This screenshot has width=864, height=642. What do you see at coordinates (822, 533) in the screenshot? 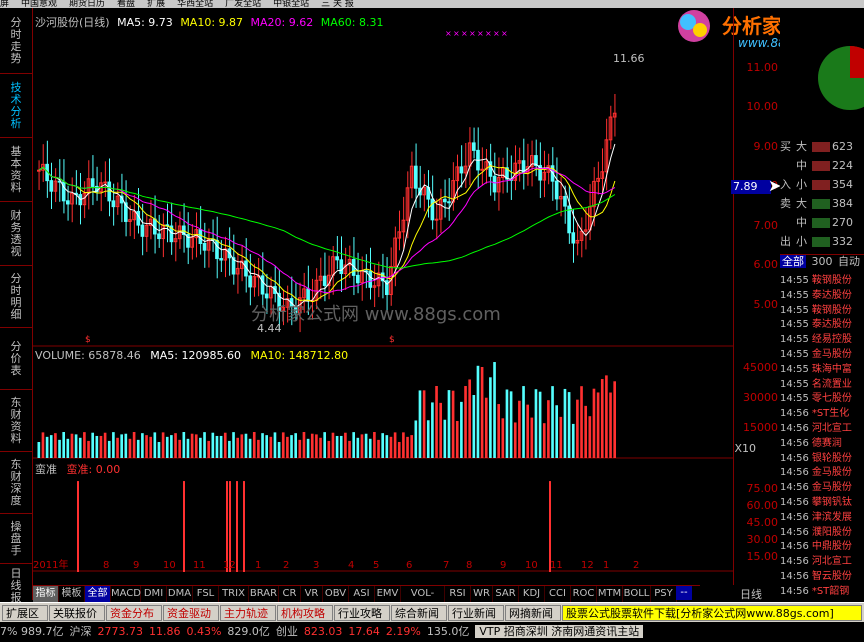
I see `ticker-row: 14:56 濮阳股份` at bounding box center [822, 533].